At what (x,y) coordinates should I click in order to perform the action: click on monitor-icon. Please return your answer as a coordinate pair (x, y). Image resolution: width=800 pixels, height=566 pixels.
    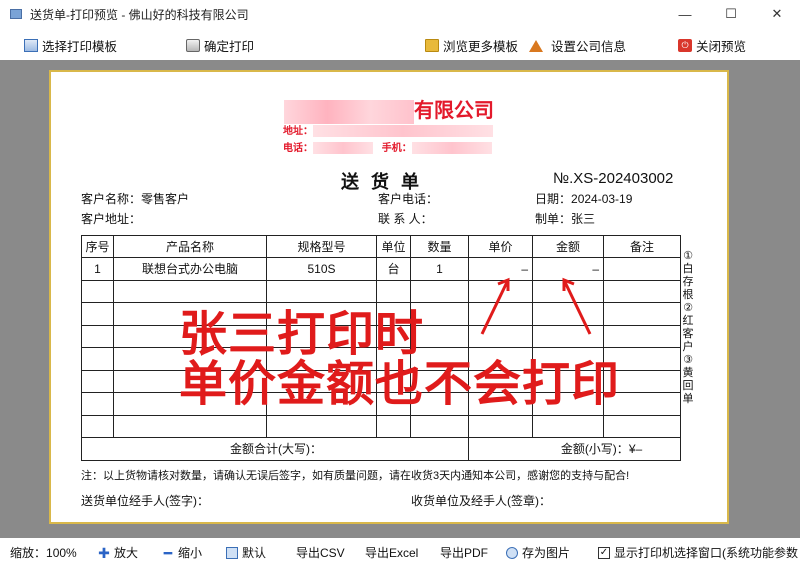
    Looking at the image, I should click on (232, 552).